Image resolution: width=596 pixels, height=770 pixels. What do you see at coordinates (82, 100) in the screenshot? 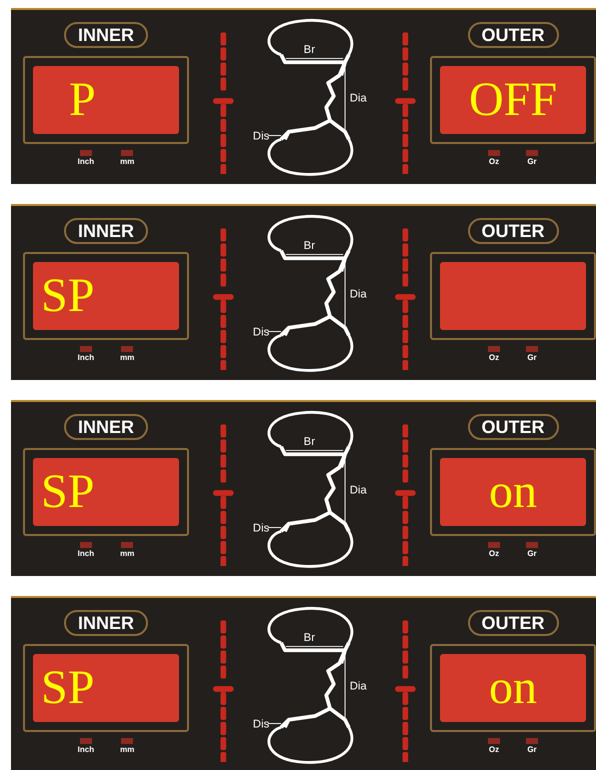
I see `inner-display-text: P` at bounding box center [82, 100].